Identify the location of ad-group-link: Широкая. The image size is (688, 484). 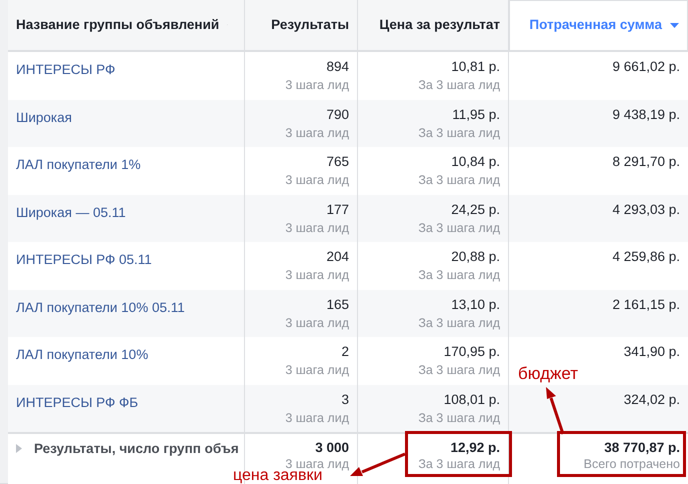
(44, 117).